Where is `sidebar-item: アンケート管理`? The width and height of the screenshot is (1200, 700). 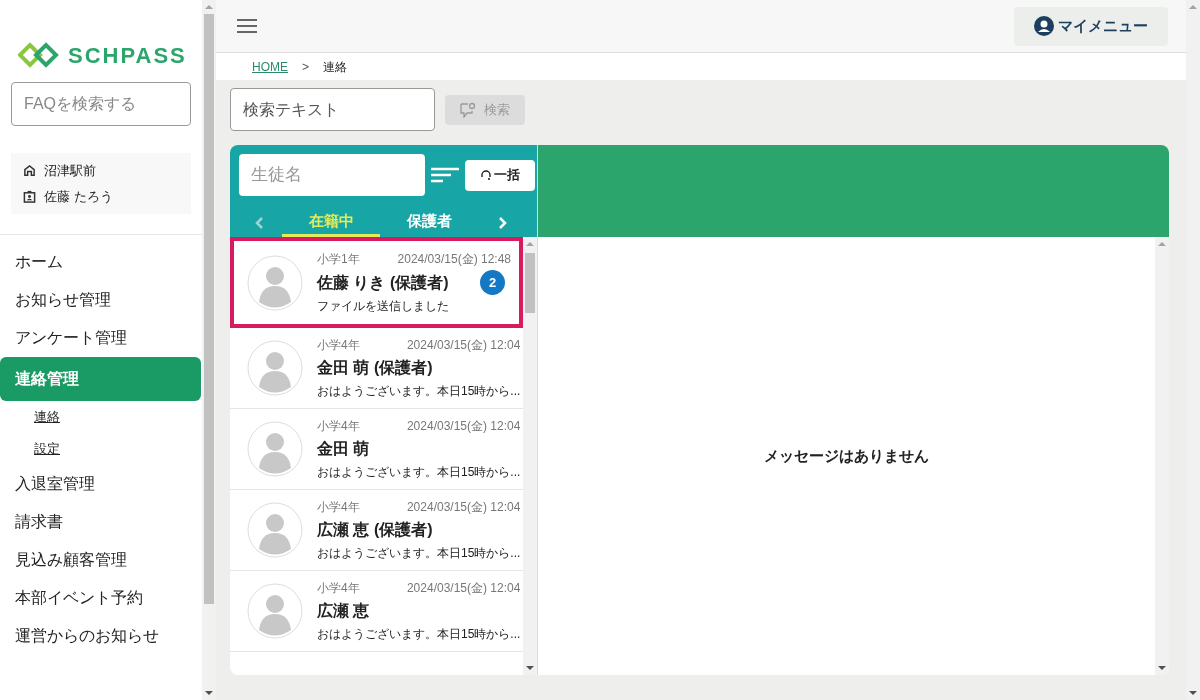
sidebar-item: アンケート管理 is located at coordinates (101, 338).